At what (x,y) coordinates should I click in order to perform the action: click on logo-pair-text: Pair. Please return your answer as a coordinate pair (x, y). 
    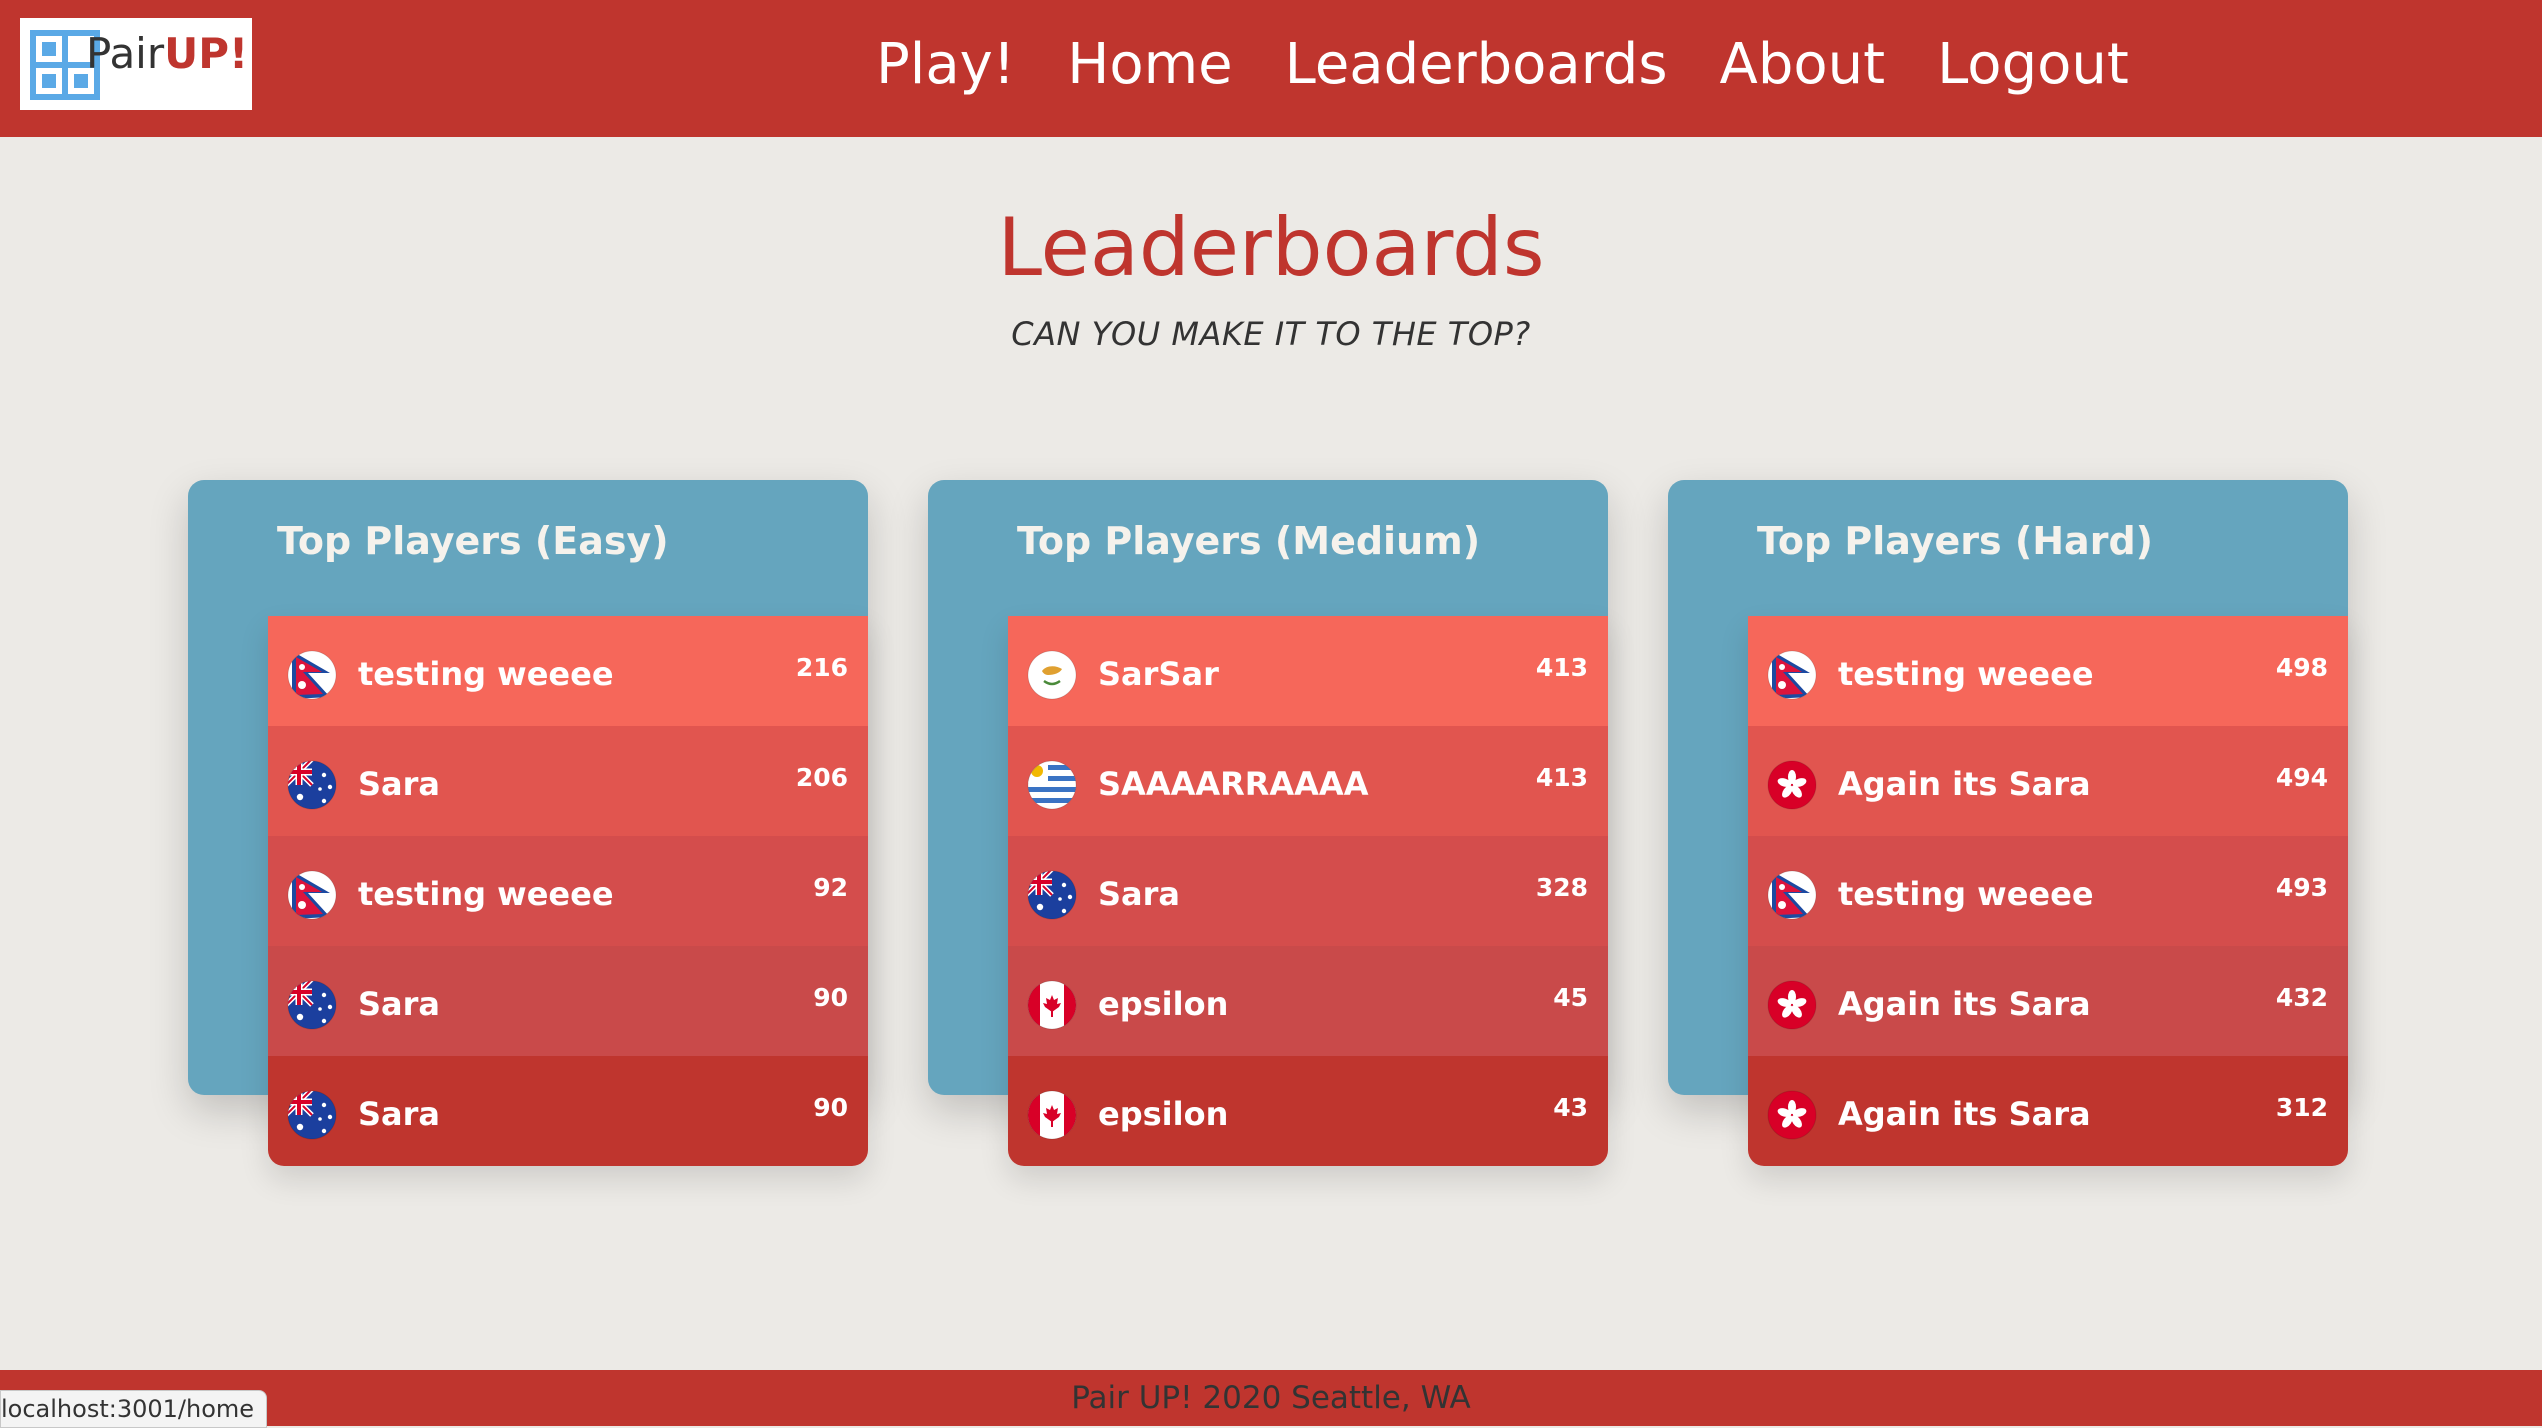
    Looking at the image, I should click on (125, 53).